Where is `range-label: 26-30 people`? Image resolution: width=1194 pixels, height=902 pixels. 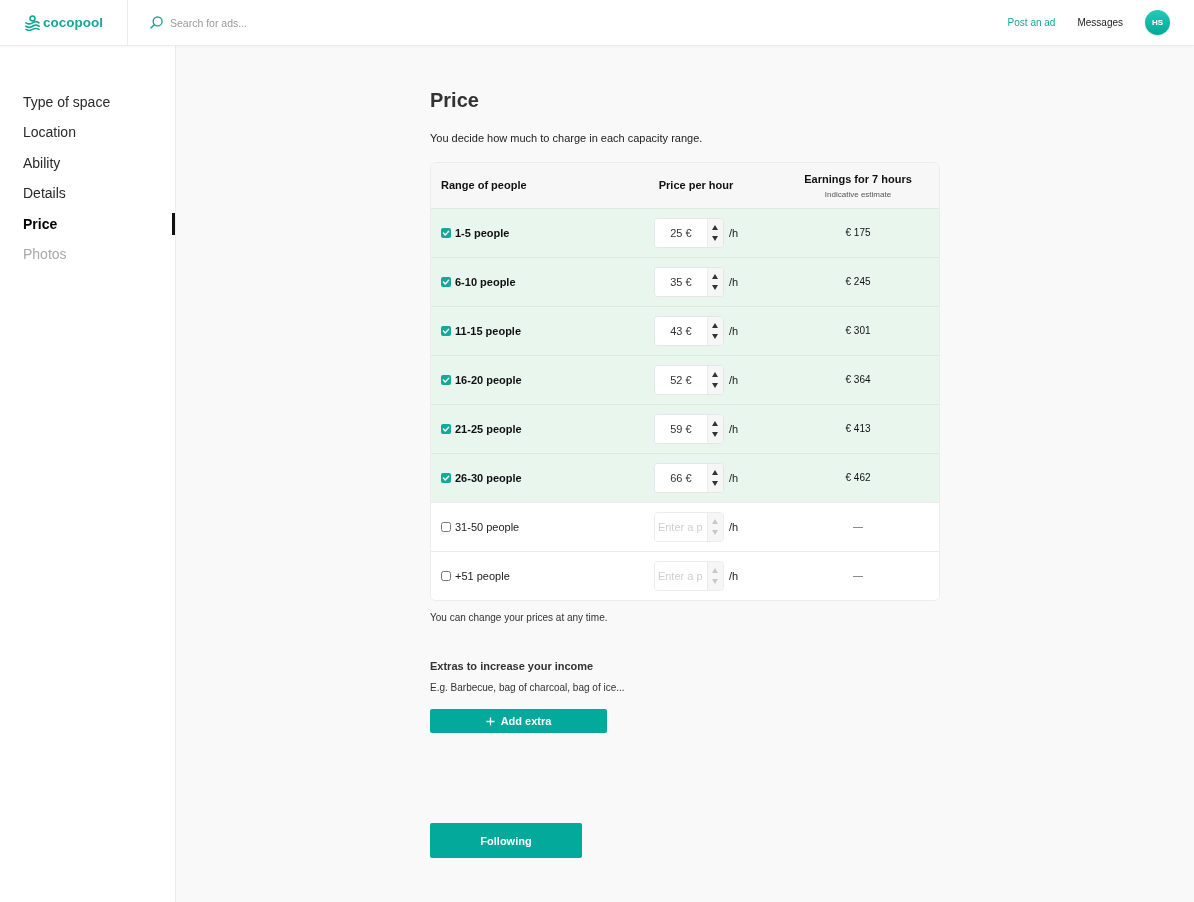
range-label: 26-30 people is located at coordinates (488, 478).